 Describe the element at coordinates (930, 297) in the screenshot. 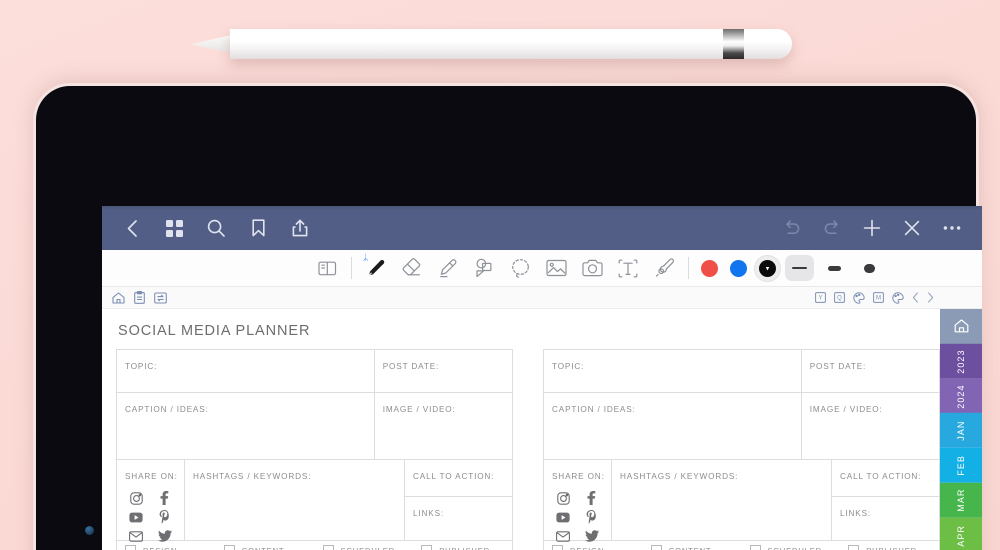

I see `next-page-icon` at that location.